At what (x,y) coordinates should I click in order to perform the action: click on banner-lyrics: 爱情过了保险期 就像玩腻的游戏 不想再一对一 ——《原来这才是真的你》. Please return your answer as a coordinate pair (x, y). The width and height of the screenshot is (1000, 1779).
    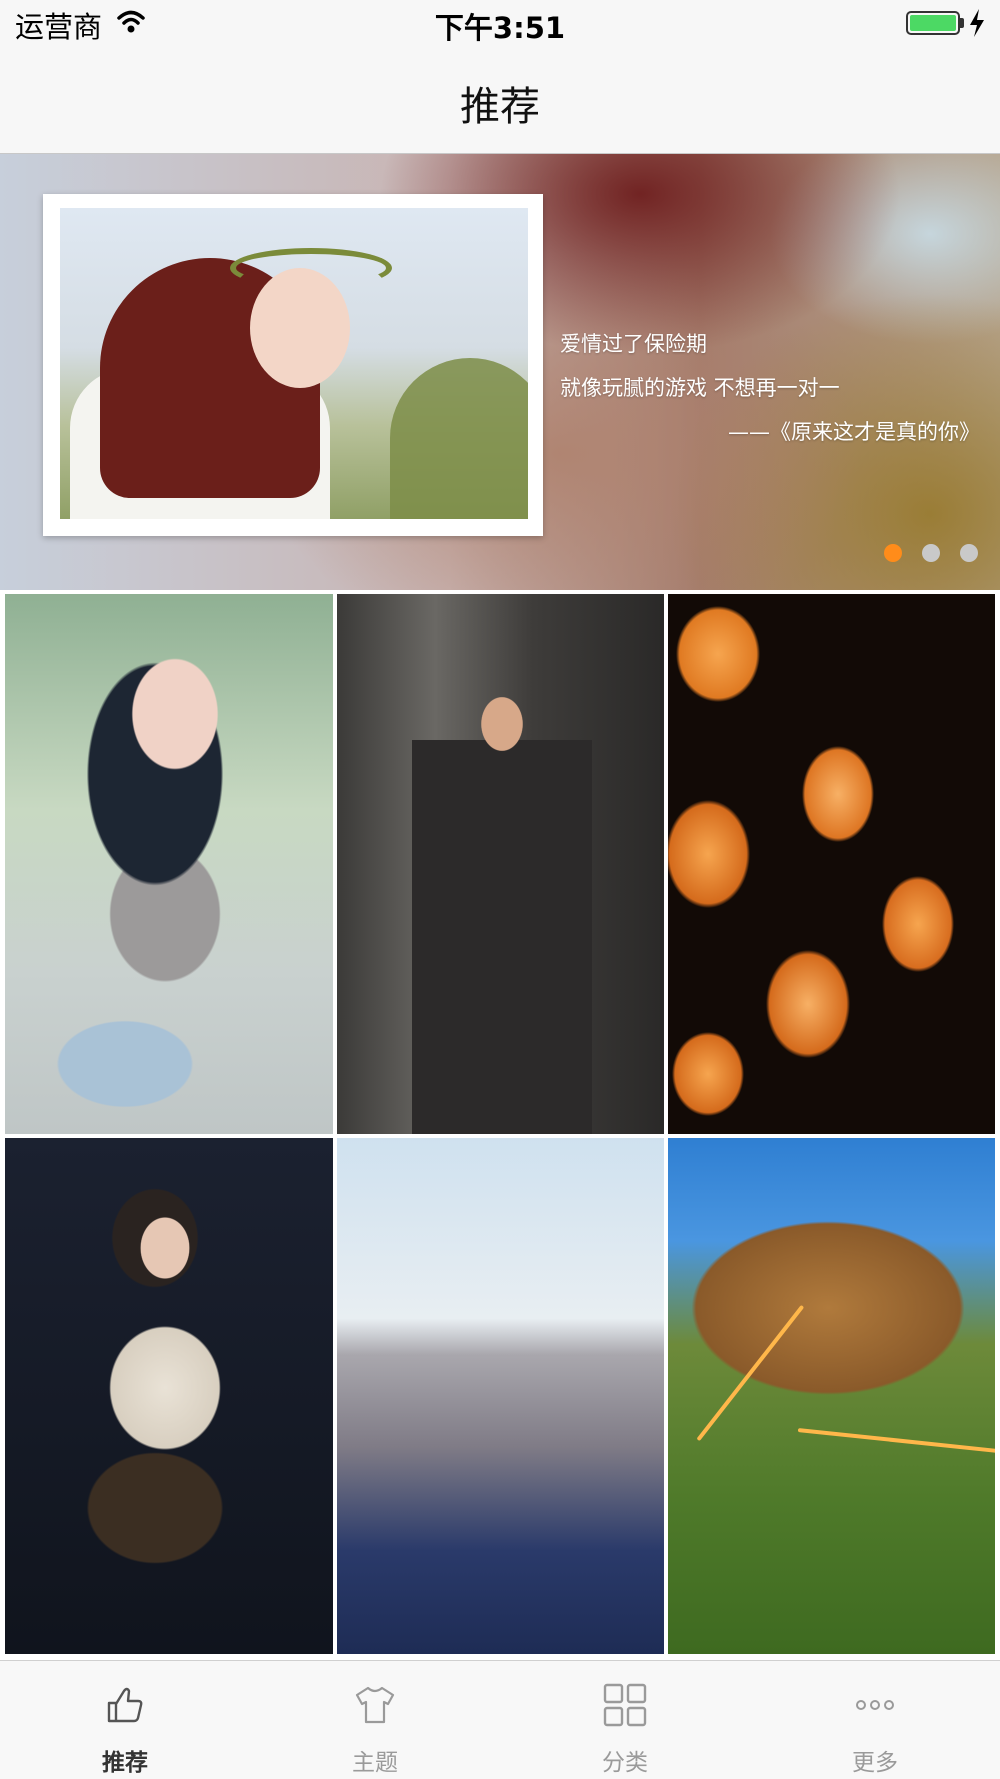
    Looking at the image, I should click on (770, 388).